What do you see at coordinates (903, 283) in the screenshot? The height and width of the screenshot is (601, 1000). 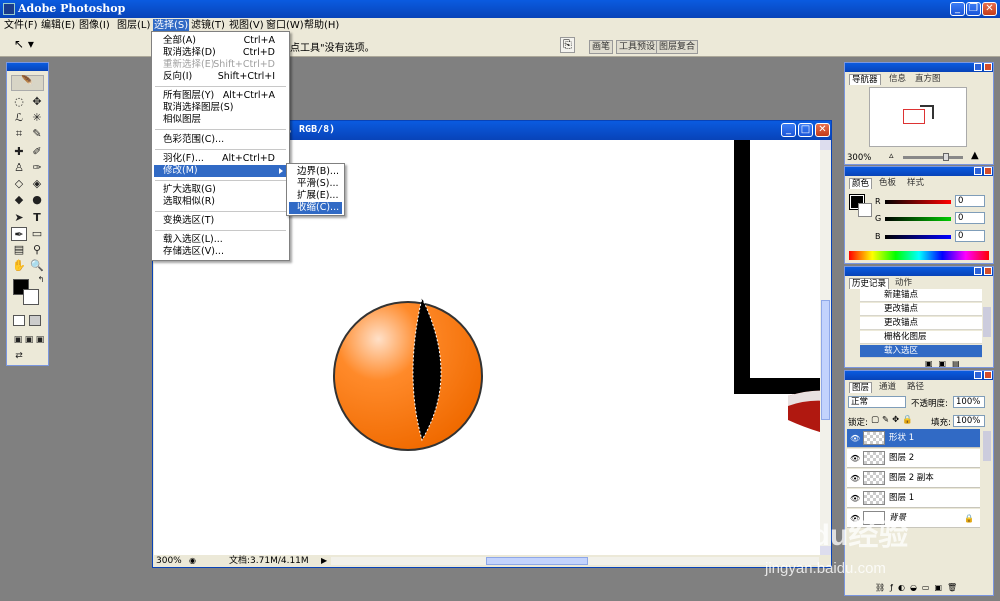 I see `tab-actions: 动作` at bounding box center [903, 283].